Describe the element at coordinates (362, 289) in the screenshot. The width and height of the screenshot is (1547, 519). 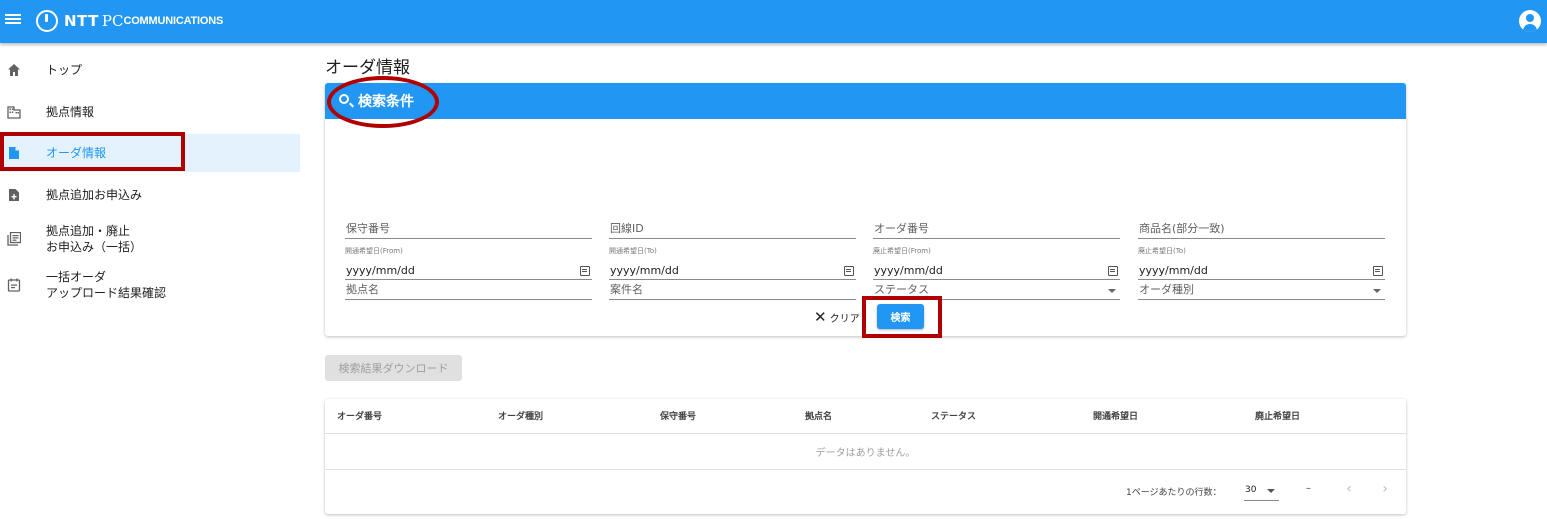
I see `site-name-placeholder: 拠点名` at that location.